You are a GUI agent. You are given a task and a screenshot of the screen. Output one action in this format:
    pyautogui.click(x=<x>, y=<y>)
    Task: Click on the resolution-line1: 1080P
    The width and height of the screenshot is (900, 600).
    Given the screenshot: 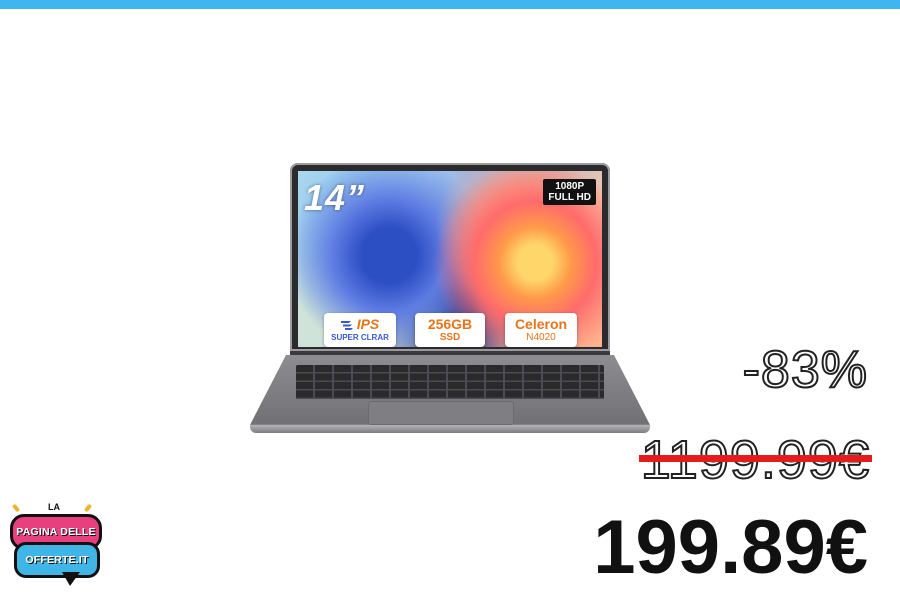 What is the action you would take?
    pyautogui.click(x=570, y=186)
    